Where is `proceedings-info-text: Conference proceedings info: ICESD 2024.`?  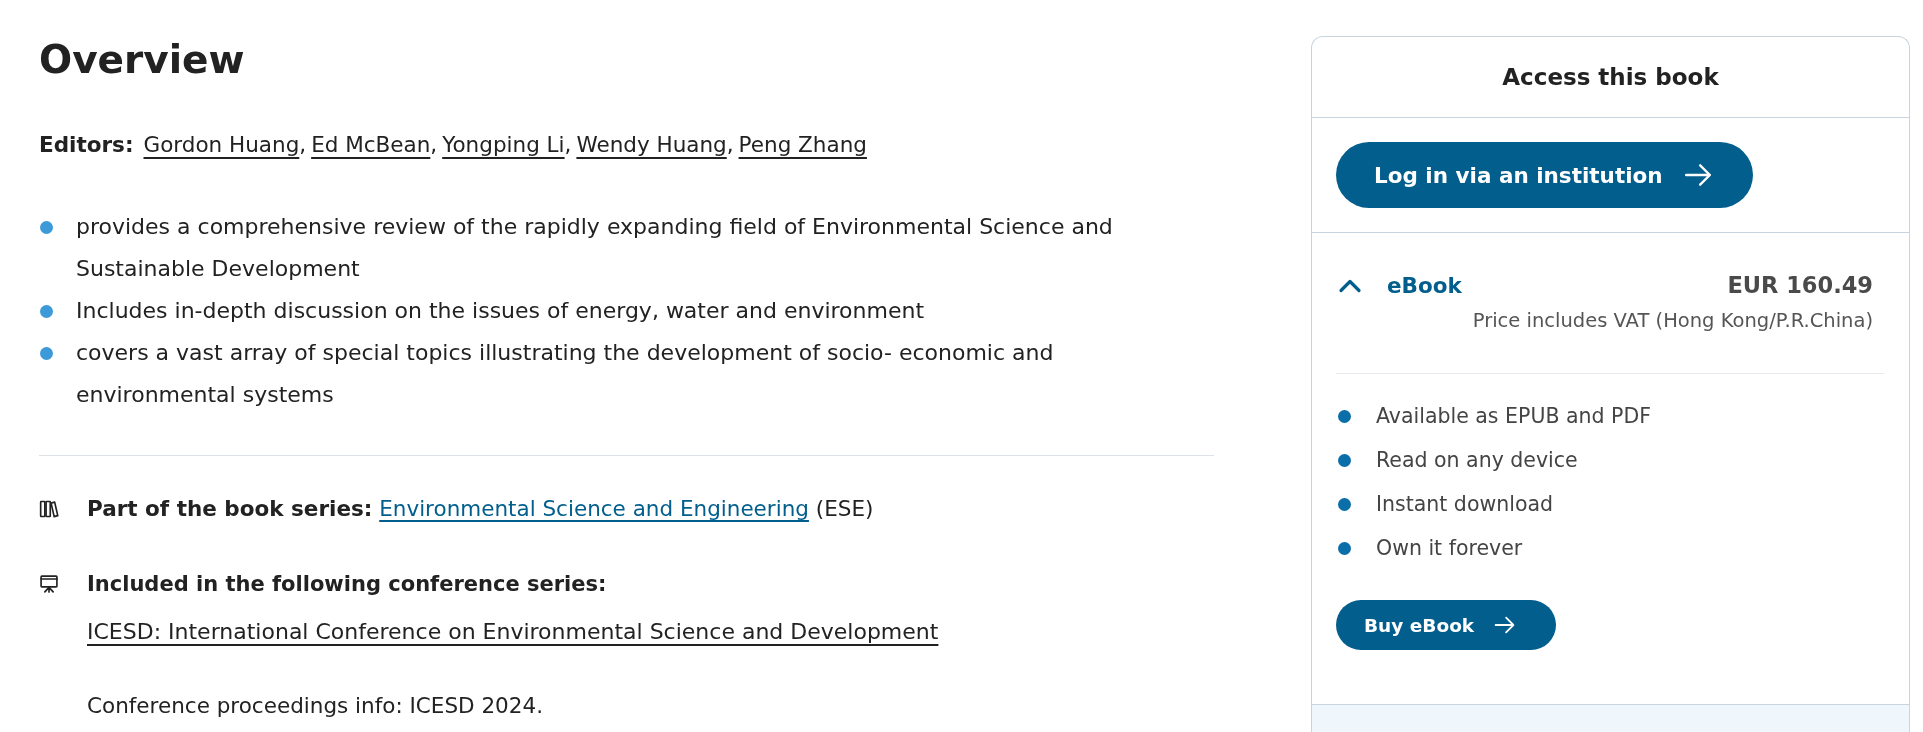 proceedings-info-text: Conference proceedings info: ICESD 2024. is located at coordinates (315, 706).